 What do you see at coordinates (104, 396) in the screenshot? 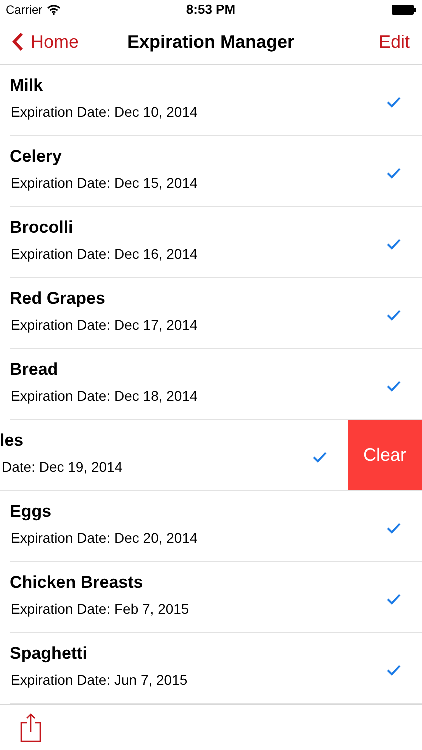
I see `expiration-date: Expiration Date: Dec 18, 2014` at bounding box center [104, 396].